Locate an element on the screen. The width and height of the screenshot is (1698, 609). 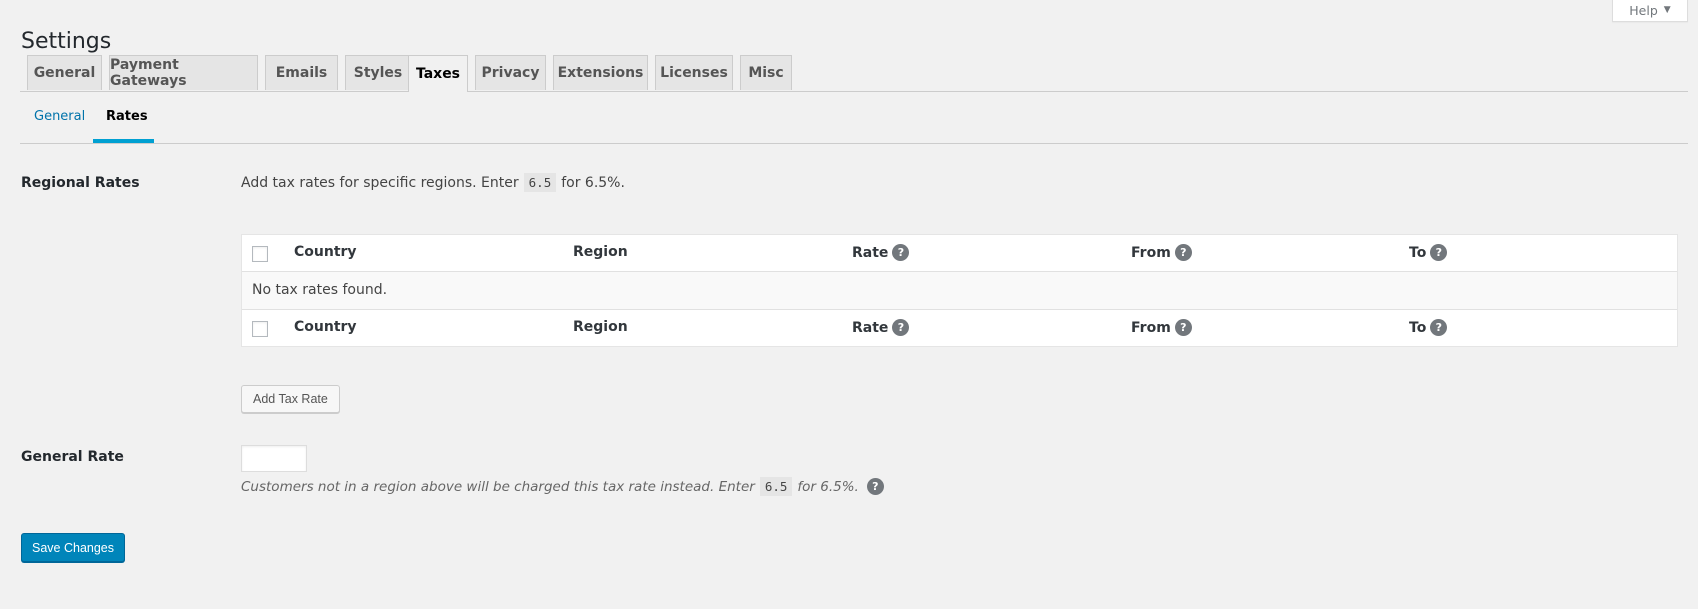
column-header-rate: Rate? is located at coordinates (881, 252).